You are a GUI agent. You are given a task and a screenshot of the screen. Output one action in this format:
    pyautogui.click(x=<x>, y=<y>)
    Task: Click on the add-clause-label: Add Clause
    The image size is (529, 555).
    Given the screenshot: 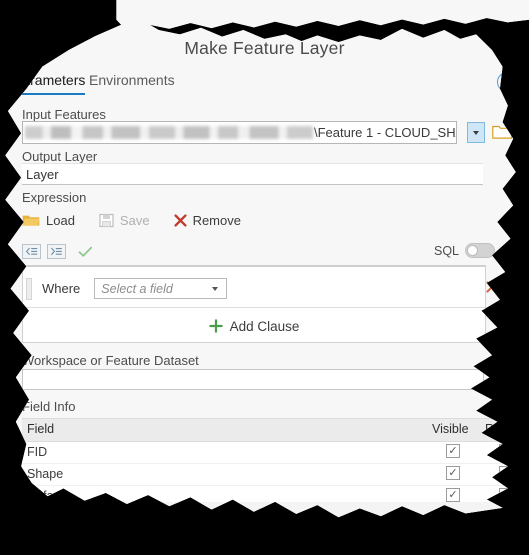 What is the action you would take?
    pyautogui.click(x=264, y=326)
    